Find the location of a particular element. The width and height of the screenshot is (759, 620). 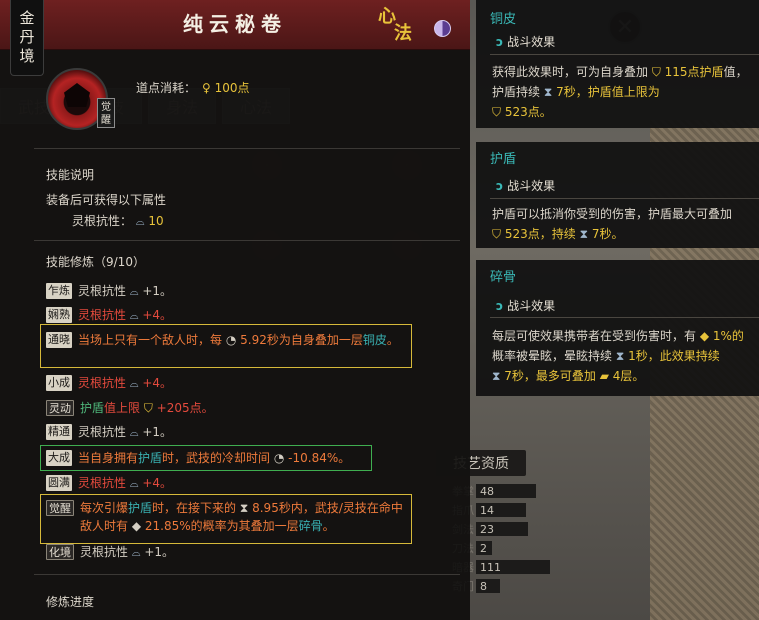

train-row: 精通 灵根抗性 ⌓ +1。 is located at coordinates (109, 432).